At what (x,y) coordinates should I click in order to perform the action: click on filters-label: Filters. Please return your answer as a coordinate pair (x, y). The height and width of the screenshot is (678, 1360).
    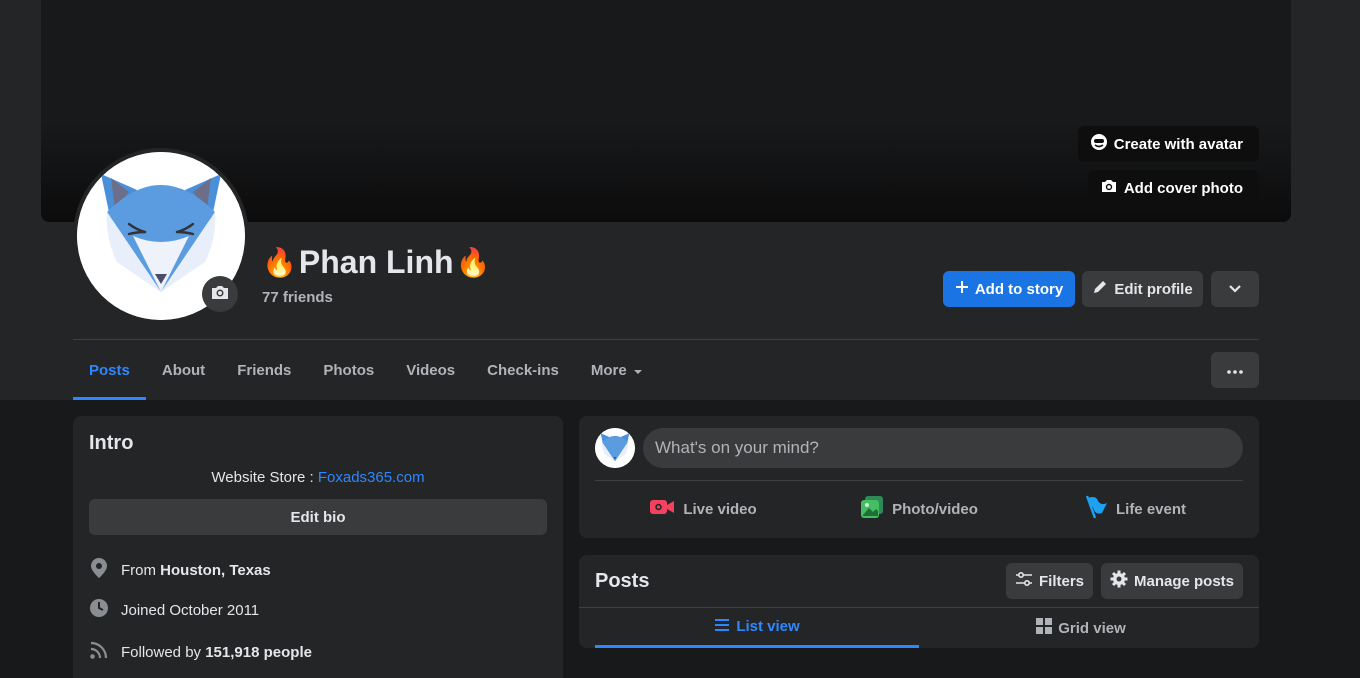
    Looking at the image, I should click on (1061, 581).